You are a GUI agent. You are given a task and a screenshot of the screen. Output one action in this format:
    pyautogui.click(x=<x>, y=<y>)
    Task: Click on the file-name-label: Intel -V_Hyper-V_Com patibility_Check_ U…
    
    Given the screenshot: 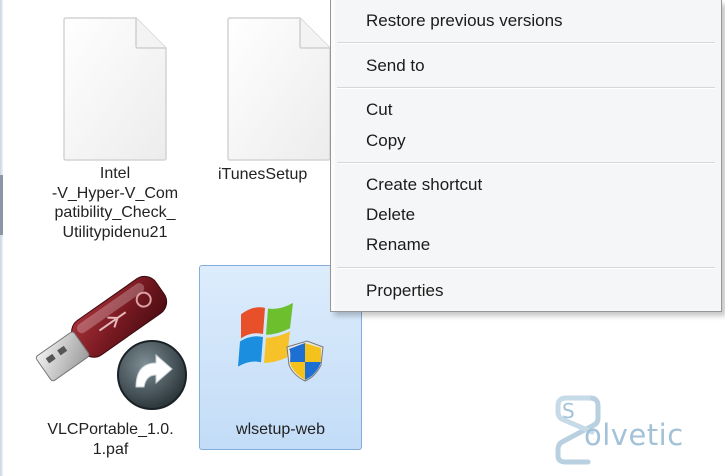 What is the action you would take?
    pyautogui.click(x=115, y=203)
    